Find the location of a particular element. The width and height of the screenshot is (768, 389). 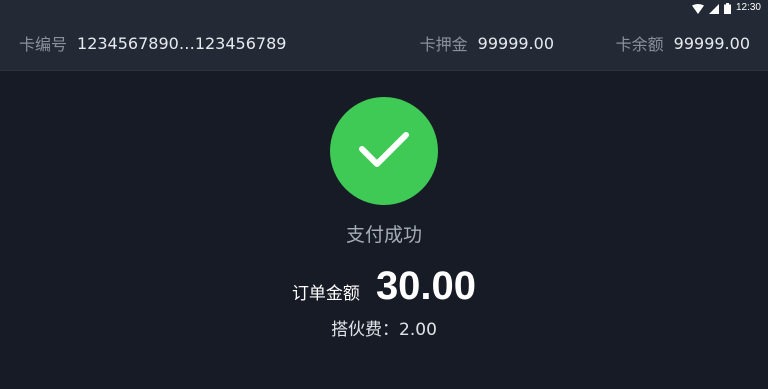

card-number-value: 1234567890…123456789 is located at coordinates (182, 43).